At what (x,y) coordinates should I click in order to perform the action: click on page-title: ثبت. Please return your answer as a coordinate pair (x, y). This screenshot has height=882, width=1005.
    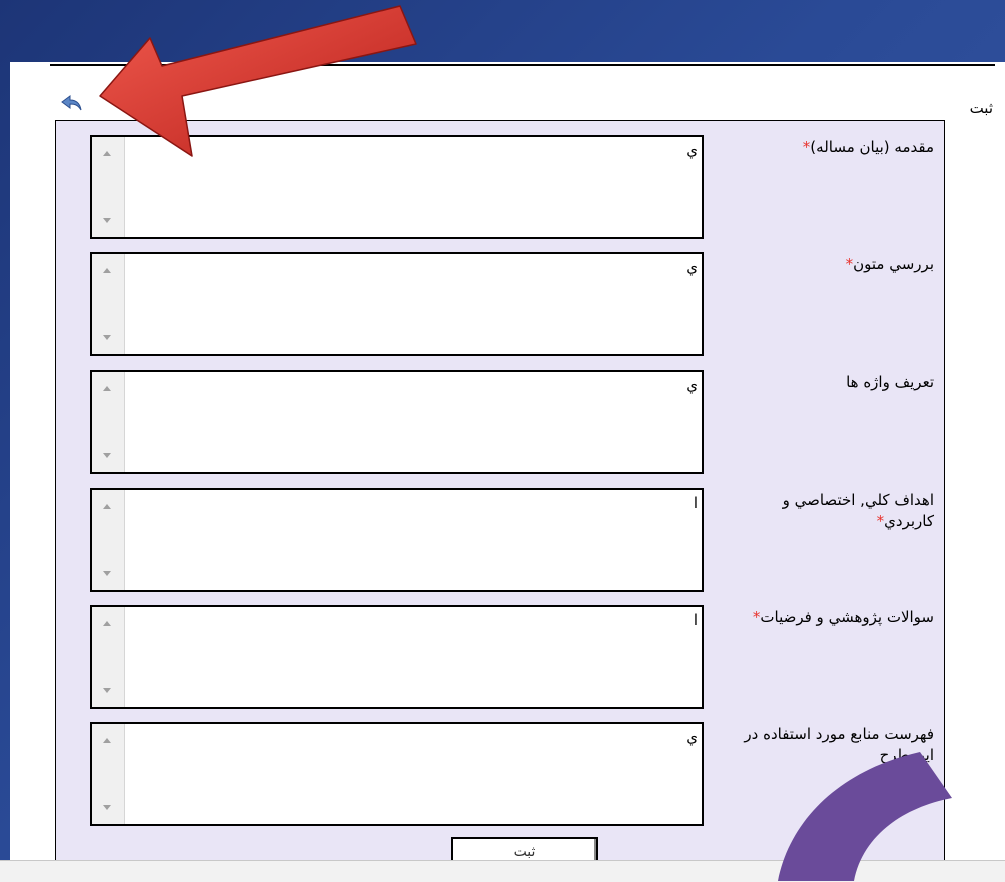
    Looking at the image, I should click on (981, 108).